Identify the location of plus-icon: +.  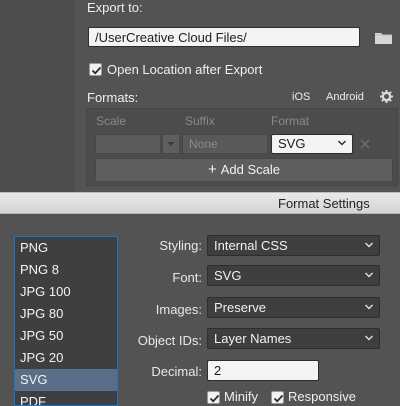
(212, 169).